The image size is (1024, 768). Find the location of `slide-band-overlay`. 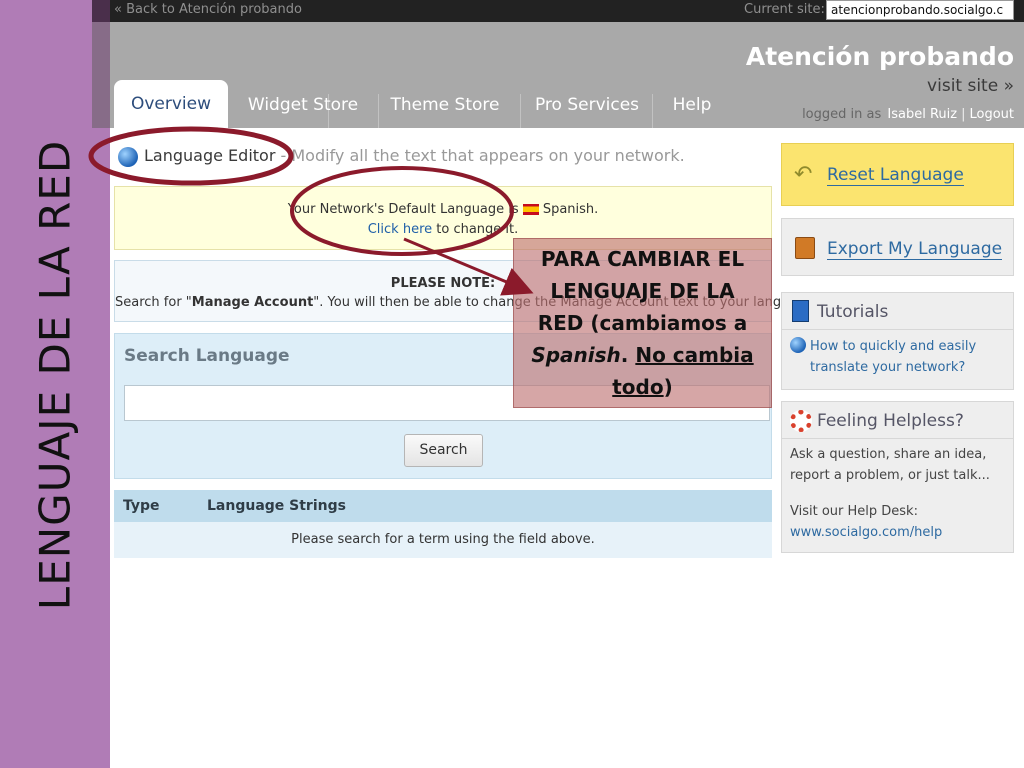

slide-band-overlay is located at coordinates (101, 64).